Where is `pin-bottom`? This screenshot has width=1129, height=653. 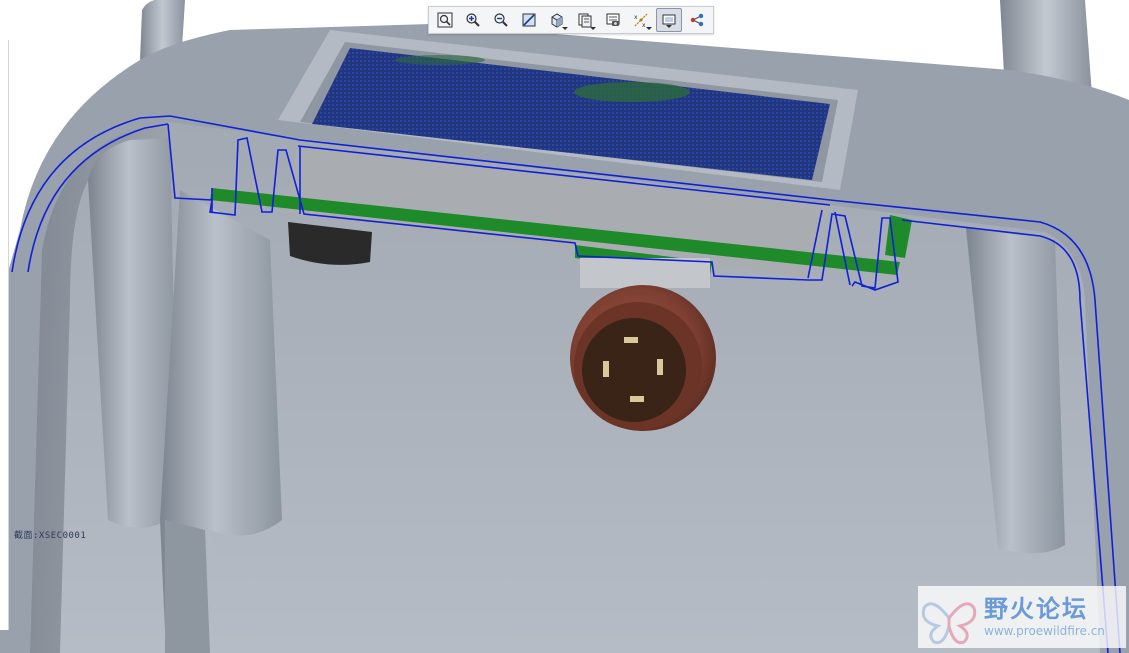 pin-bottom is located at coordinates (637, 399).